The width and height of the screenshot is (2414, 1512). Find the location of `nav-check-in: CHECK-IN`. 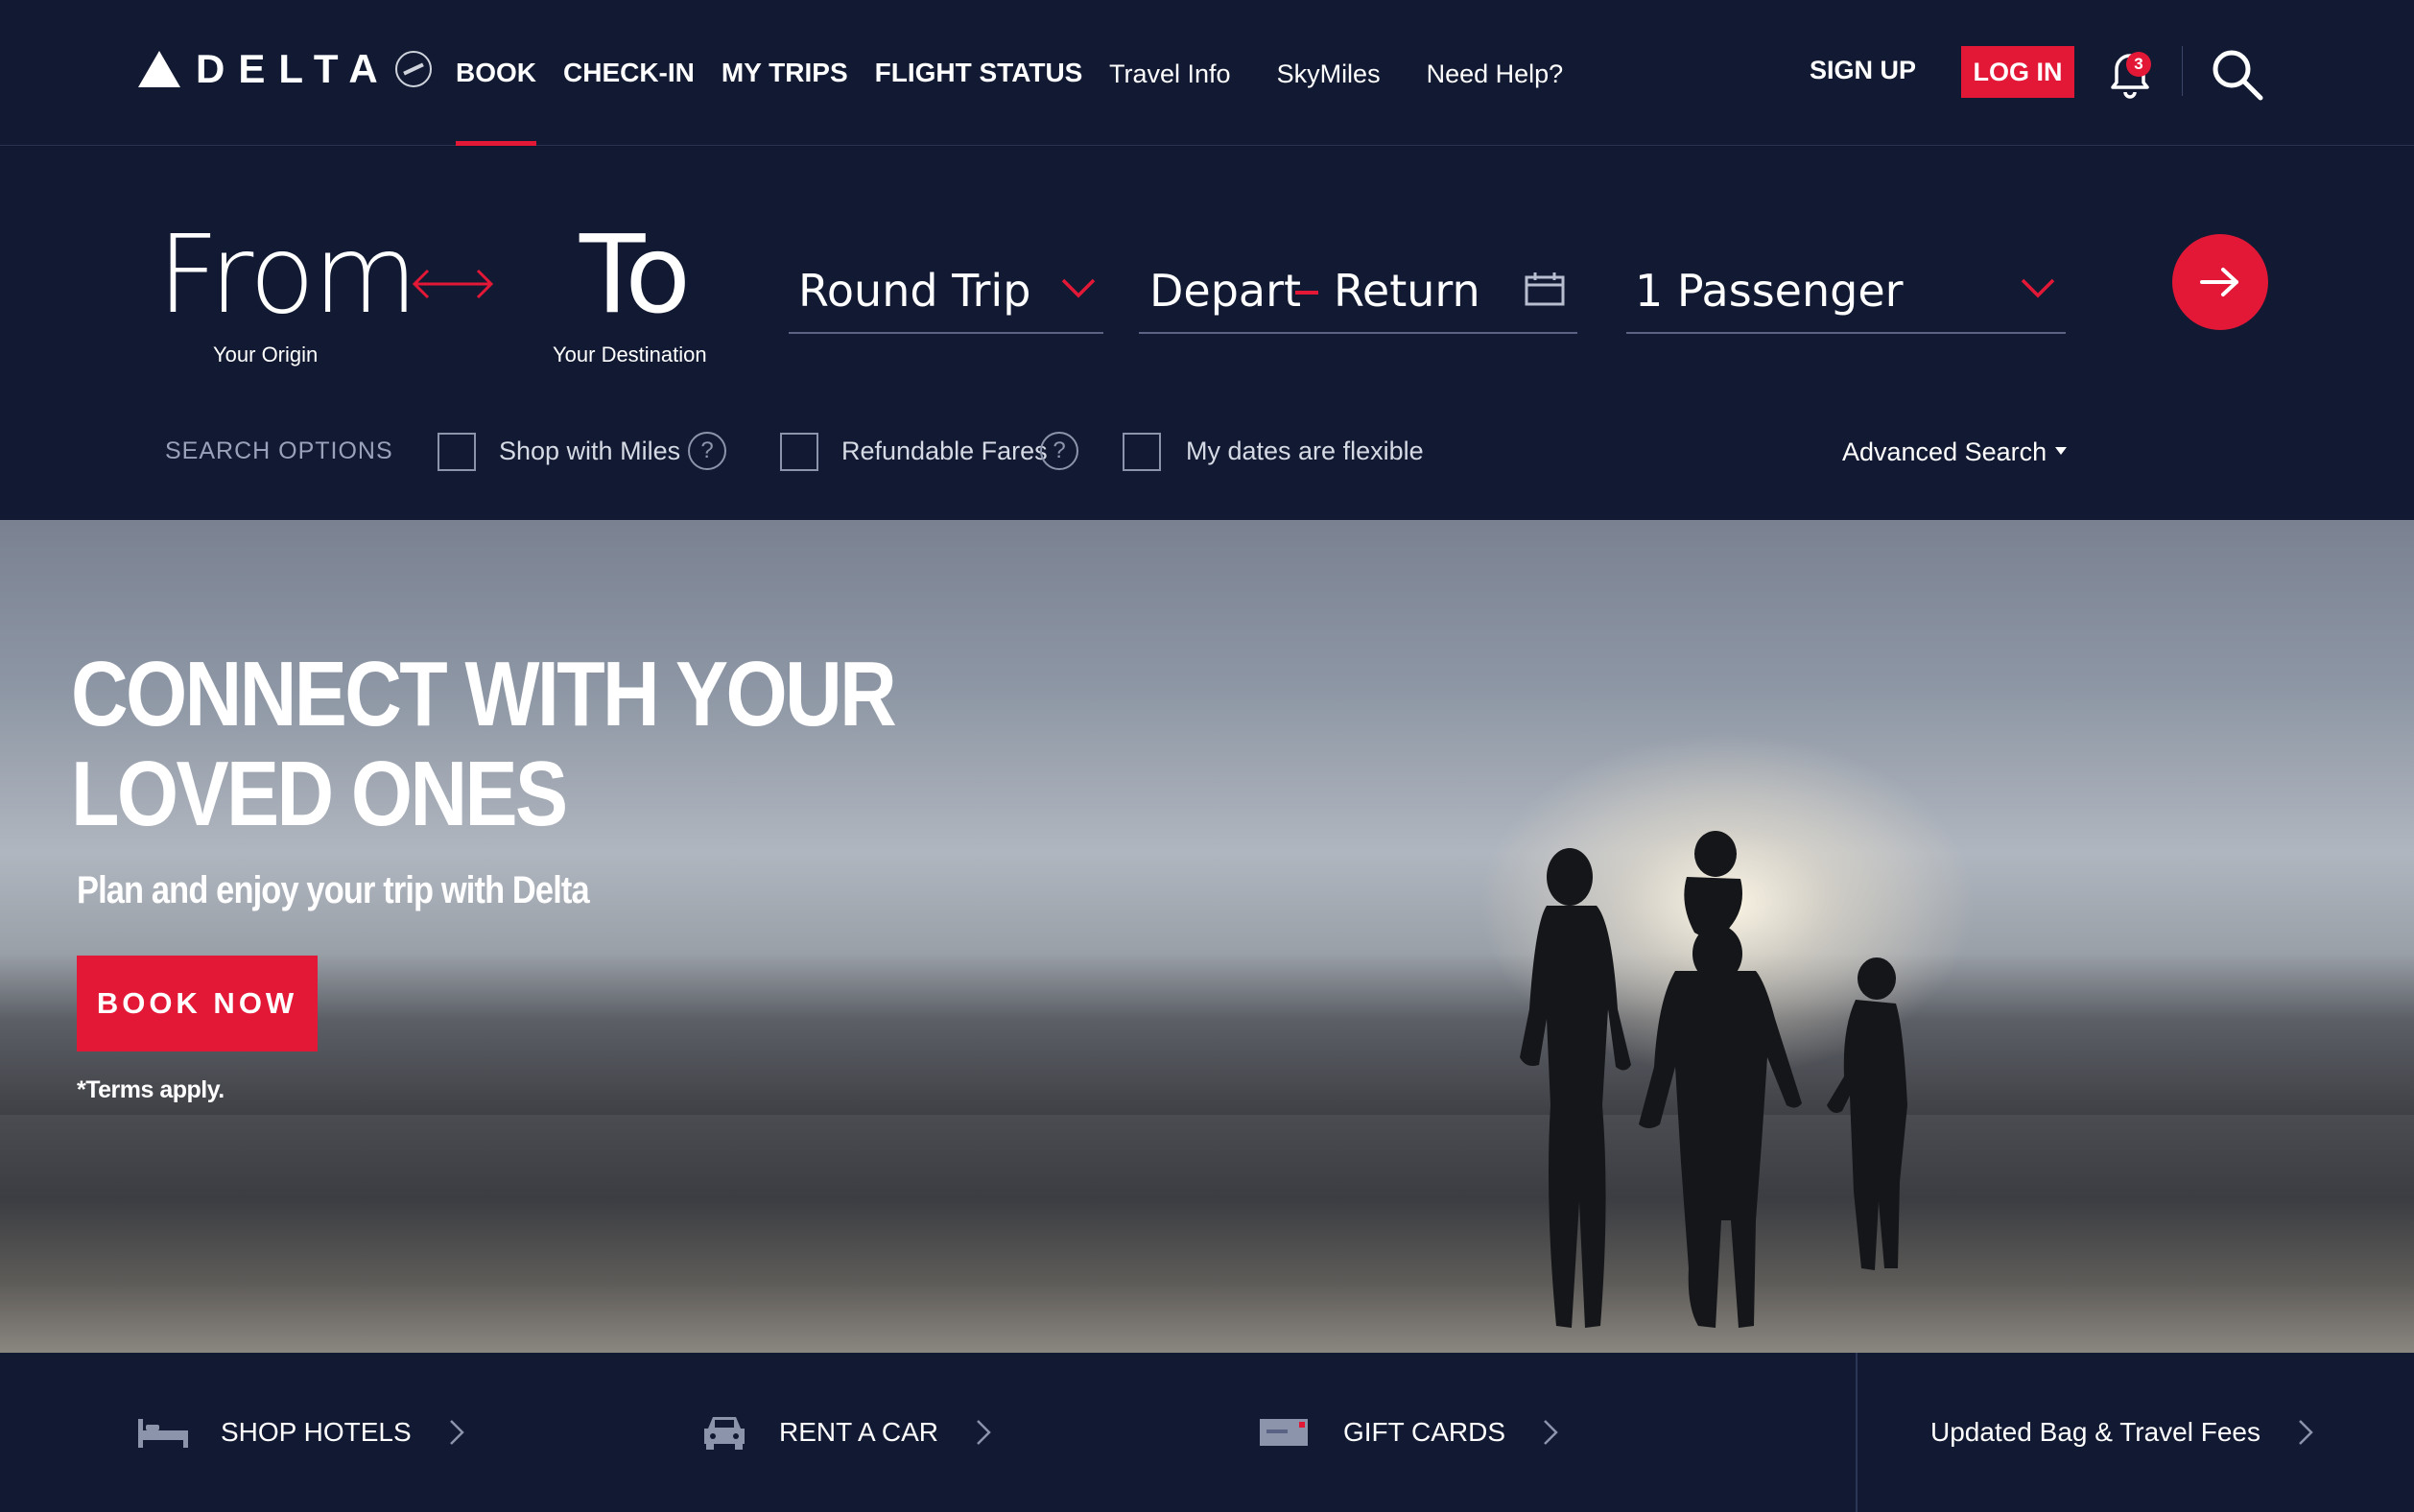

nav-check-in: CHECK-IN is located at coordinates (629, 102).